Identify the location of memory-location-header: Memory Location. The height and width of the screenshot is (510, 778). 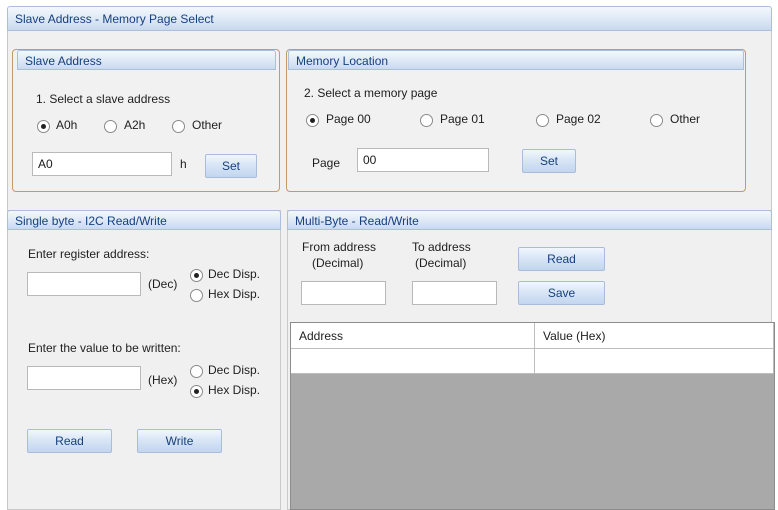
(516, 60).